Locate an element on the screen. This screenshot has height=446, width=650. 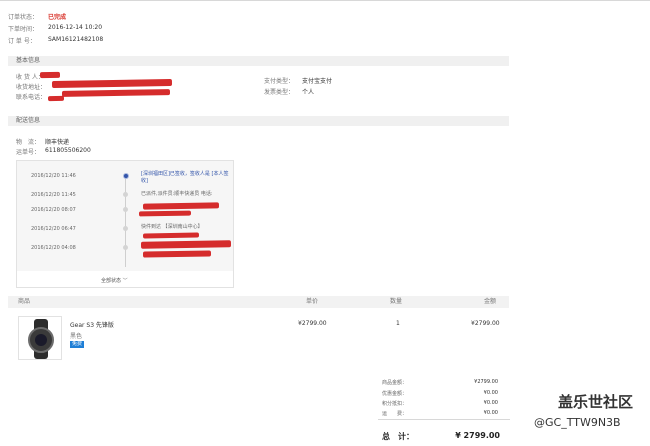
watermark-brand: 盖乐世社区 is located at coordinates (596, 402).